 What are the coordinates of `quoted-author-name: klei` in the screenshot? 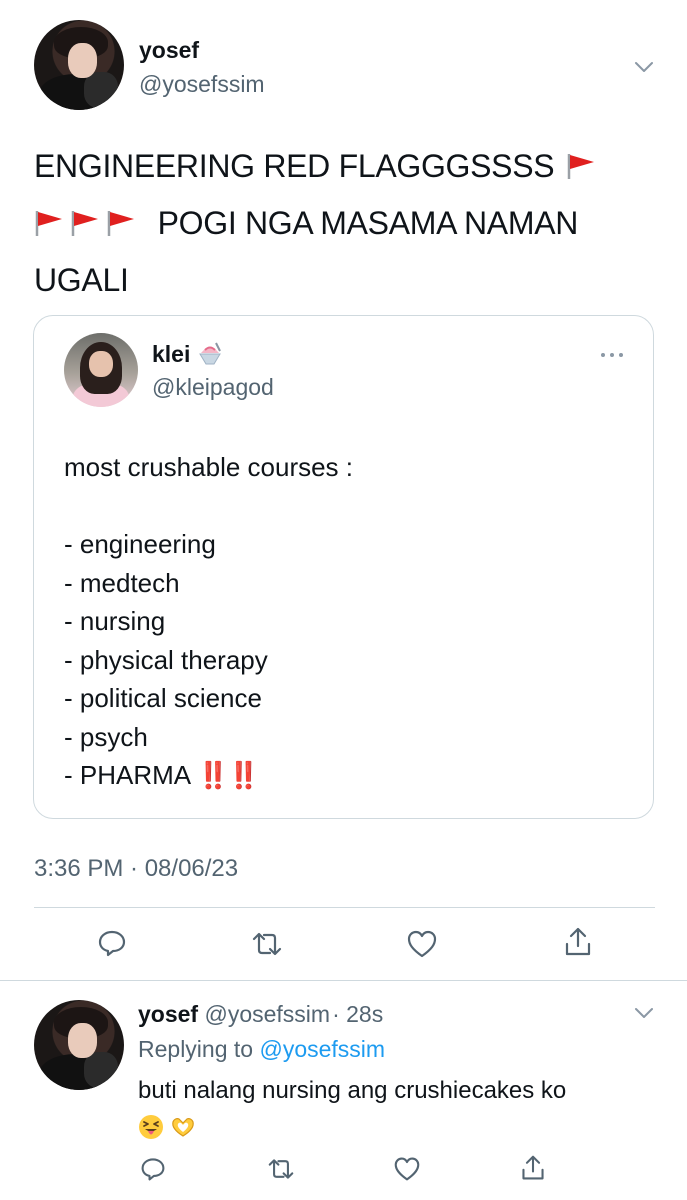 It's located at (171, 354).